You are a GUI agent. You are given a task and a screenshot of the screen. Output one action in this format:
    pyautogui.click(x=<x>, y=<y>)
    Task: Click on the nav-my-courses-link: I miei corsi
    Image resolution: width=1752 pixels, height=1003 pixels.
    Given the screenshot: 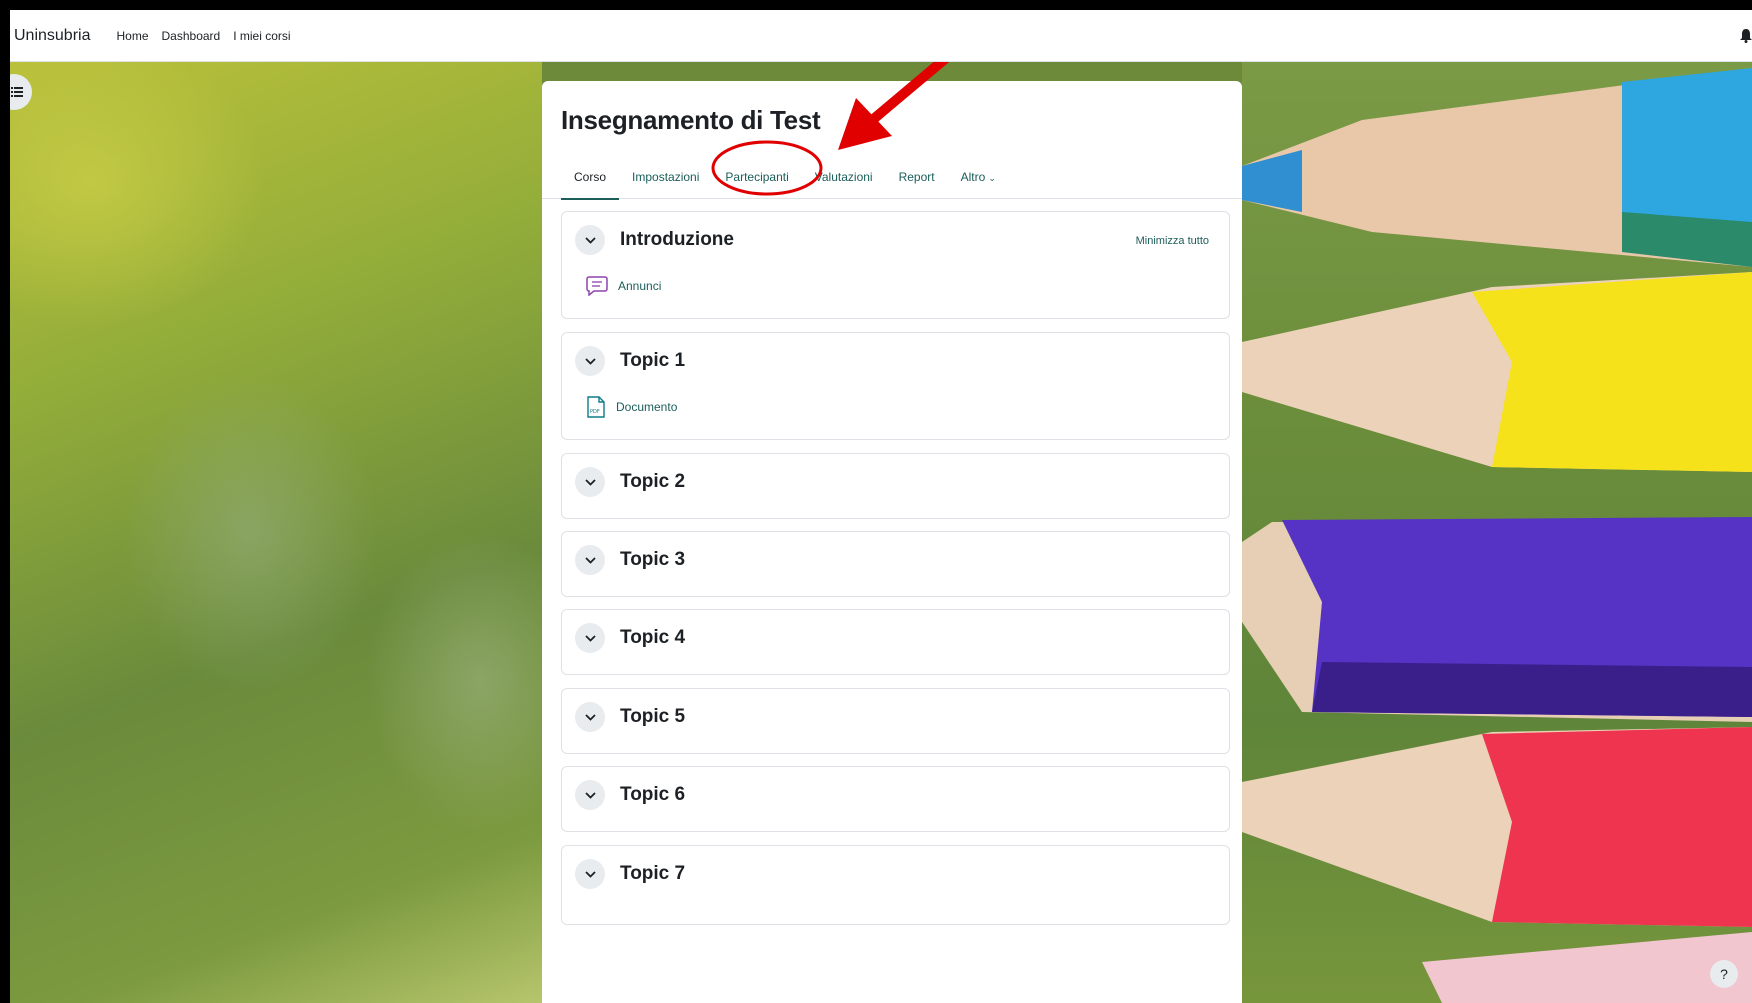 What is the action you would take?
    pyautogui.click(x=261, y=36)
    